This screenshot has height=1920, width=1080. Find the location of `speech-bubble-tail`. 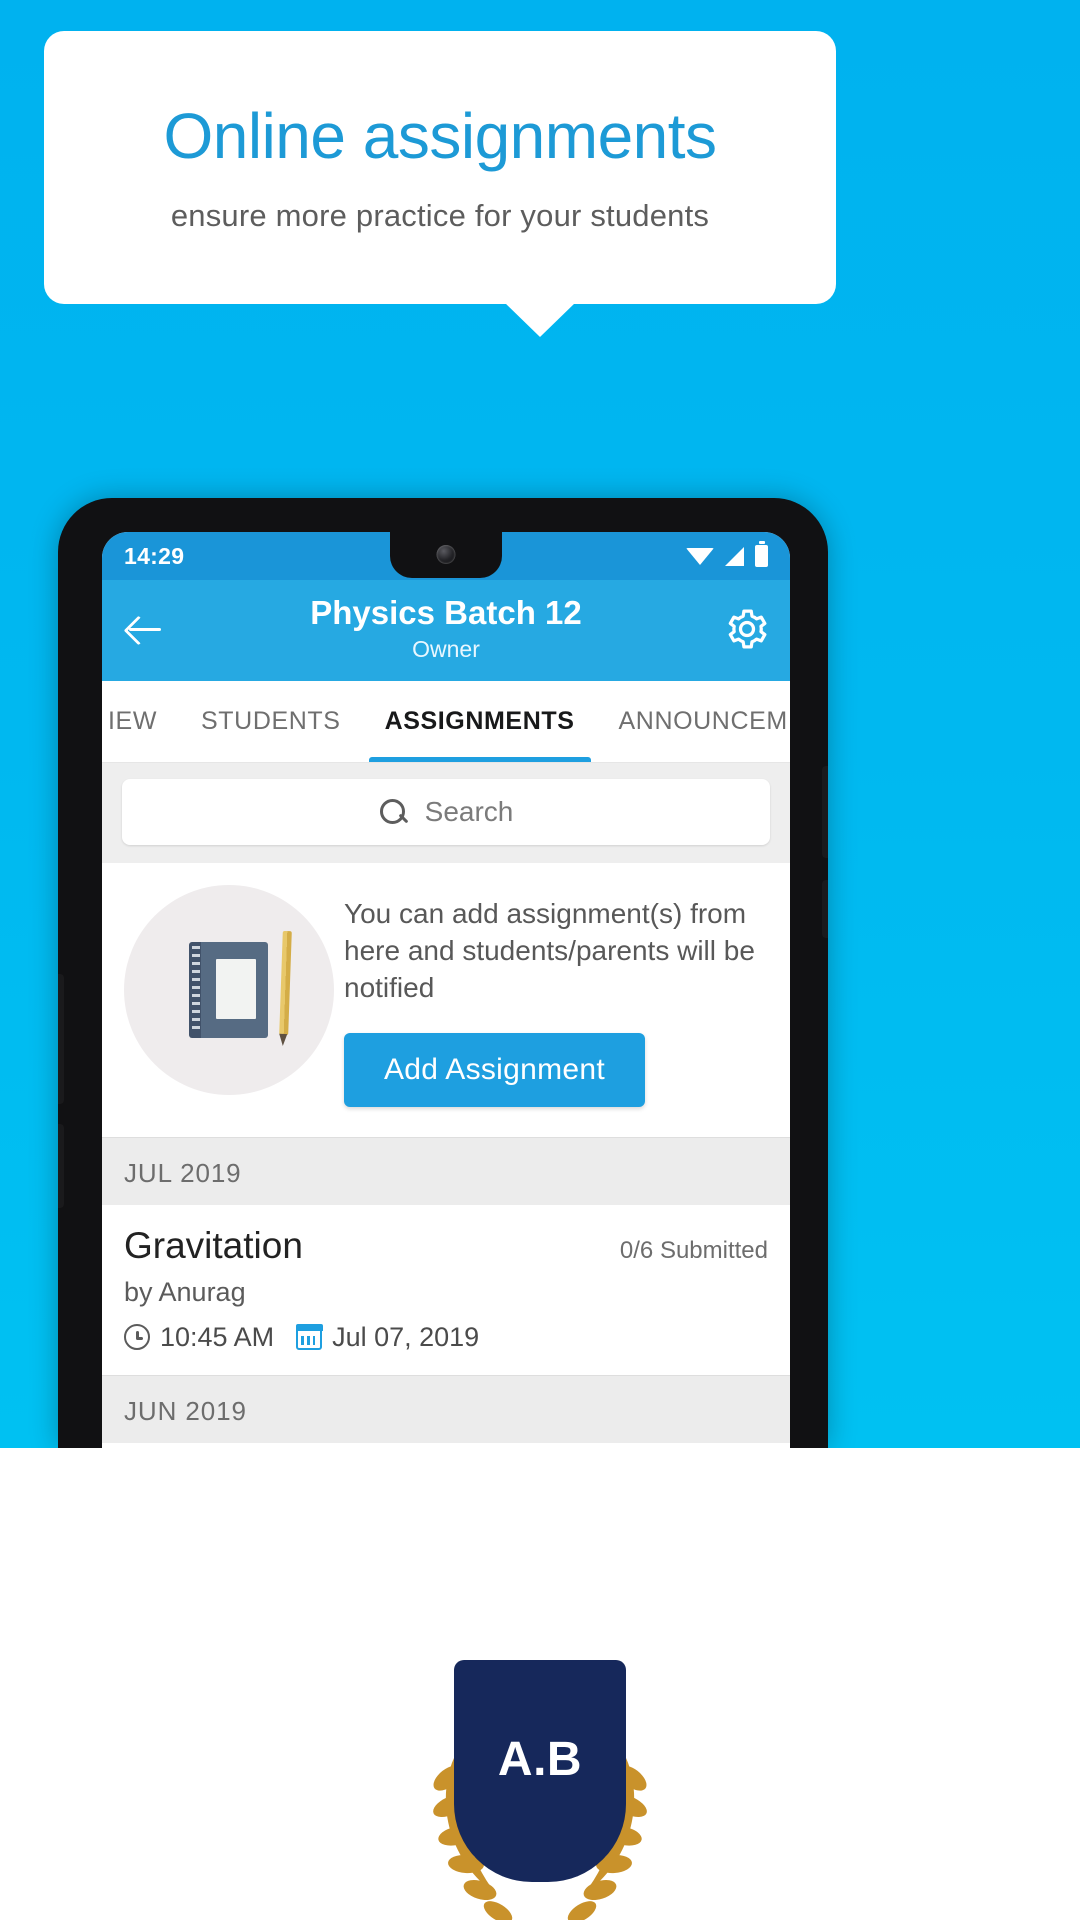

speech-bubble-tail is located at coordinates (540, 319).